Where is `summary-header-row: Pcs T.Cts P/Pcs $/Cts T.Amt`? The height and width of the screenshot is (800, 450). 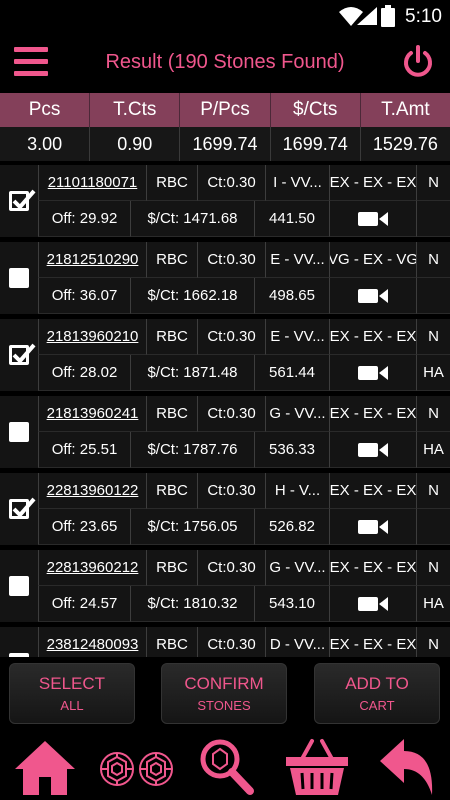
summary-header-row: Pcs T.Cts P/Pcs $/Cts T.Amt is located at coordinates (225, 110).